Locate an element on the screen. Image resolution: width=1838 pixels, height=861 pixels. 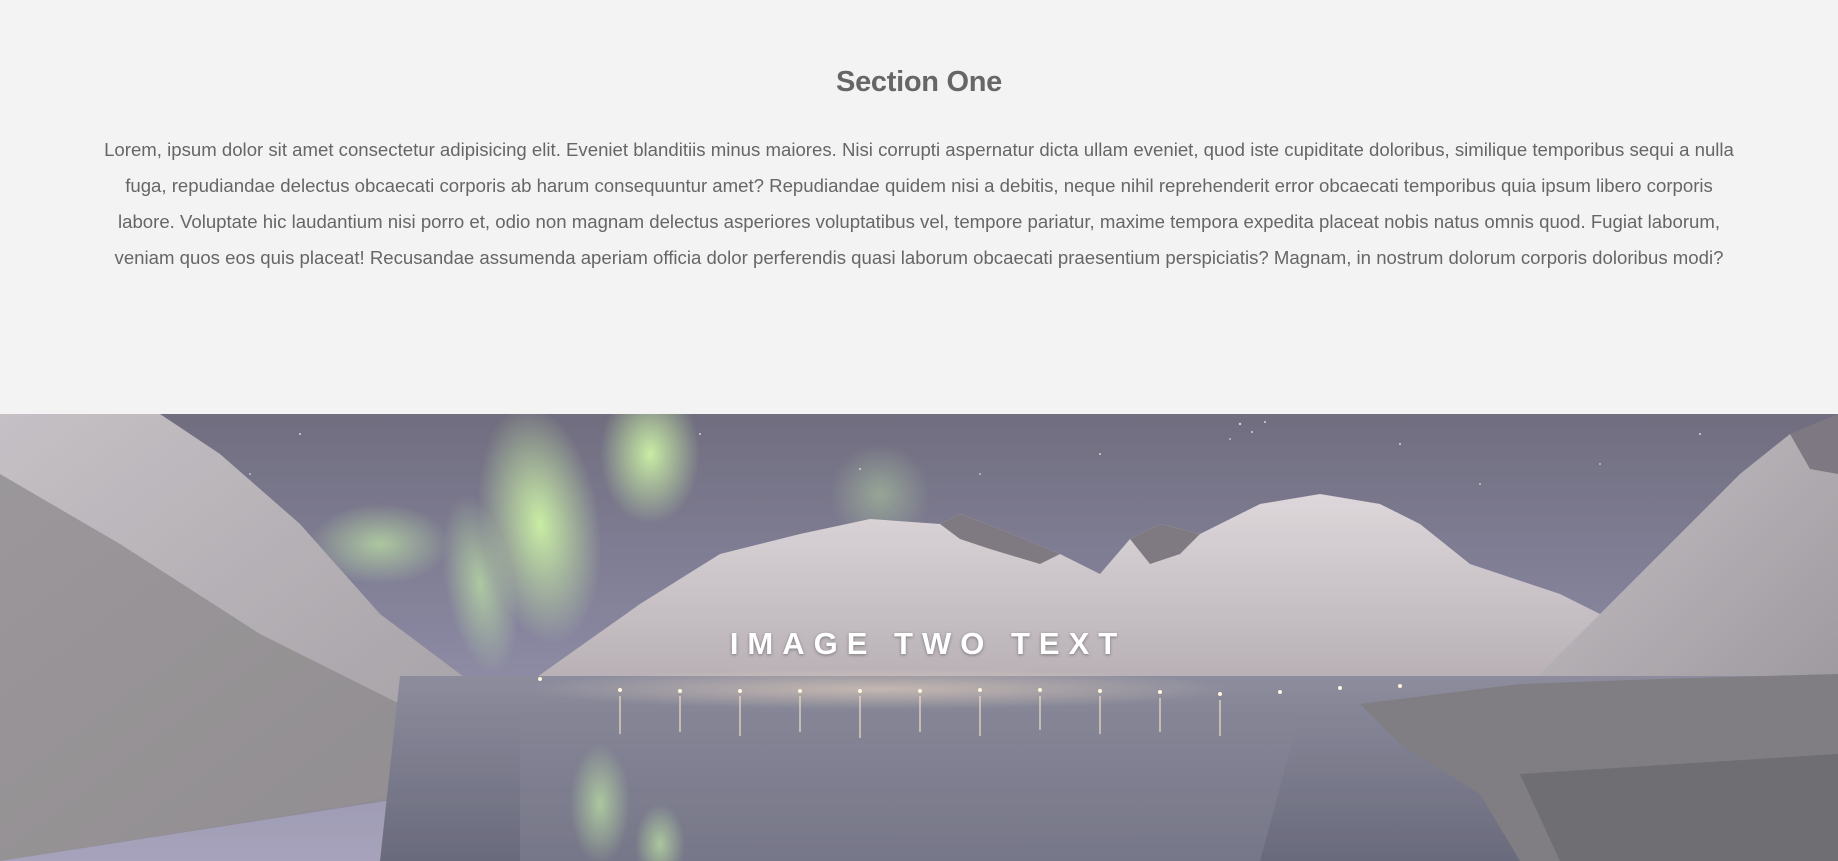
image-two-caption: IMAGE TWO TEXT is located at coordinates (928, 643).